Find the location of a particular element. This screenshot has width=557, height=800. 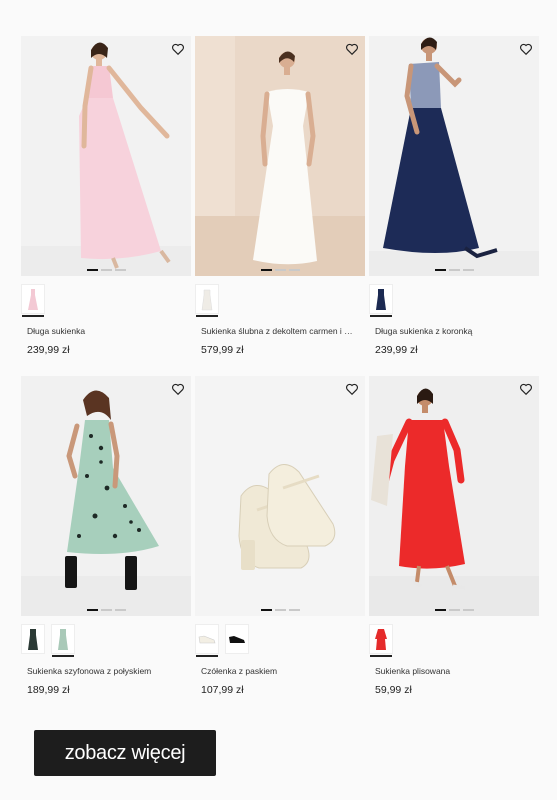

see-more-button: zobacz więcej is located at coordinates (125, 753).